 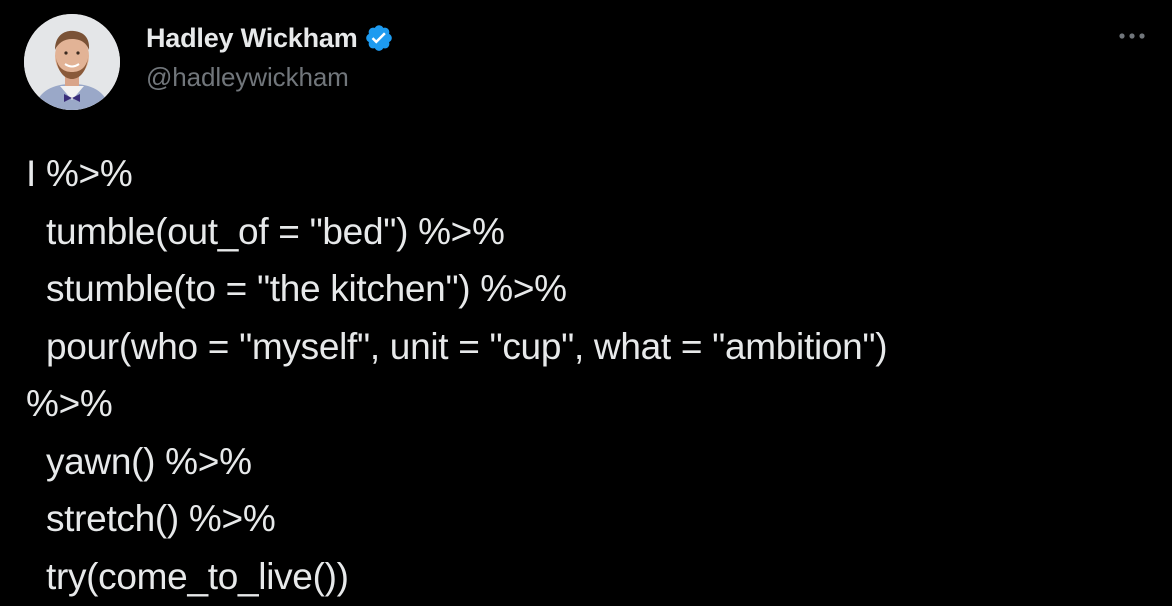 I want to click on tweet-line: I %>%, so click(x=79, y=173).